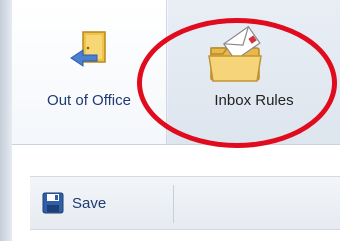 This screenshot has width=340, height=241. Describe the element at coordinates (88, 49) in the screenshot. I see `out-of-office-icon` at that location.